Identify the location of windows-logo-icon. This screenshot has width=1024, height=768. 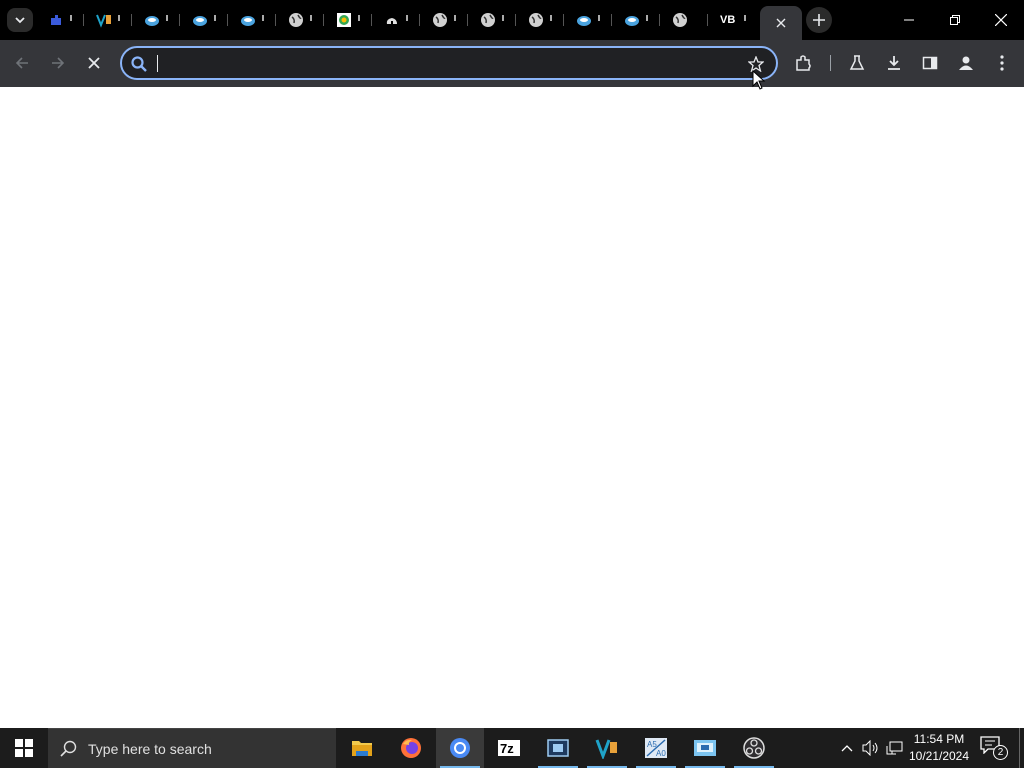
(24, 748).